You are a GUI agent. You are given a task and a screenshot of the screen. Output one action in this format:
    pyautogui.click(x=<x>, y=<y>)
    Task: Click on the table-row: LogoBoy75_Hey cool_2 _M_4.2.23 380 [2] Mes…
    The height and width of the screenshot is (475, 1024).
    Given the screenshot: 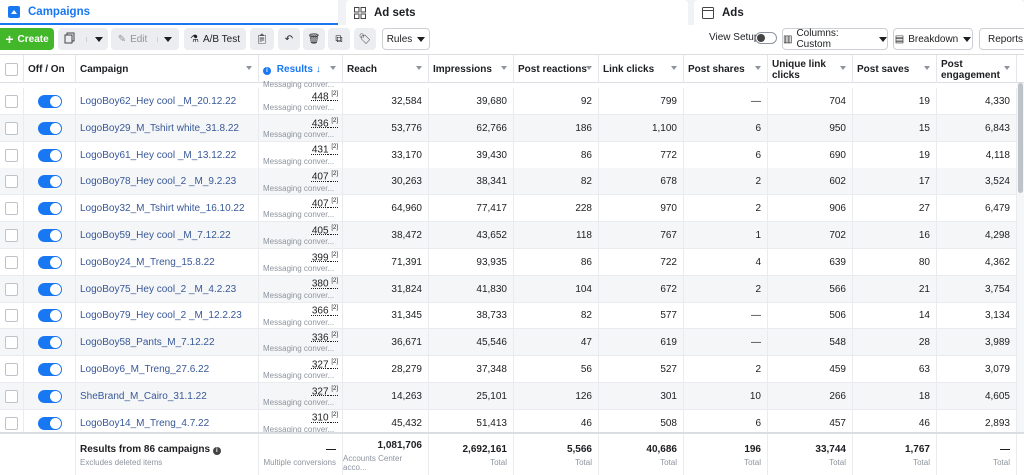 What is the action you would take?
    pyautogui.click(x=512, y=289)
    